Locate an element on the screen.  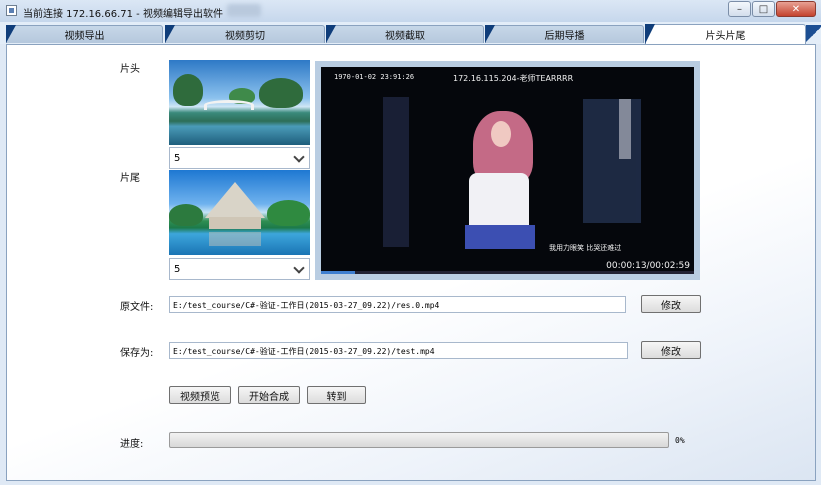
tab-bar: 视频导出 视频剪切 视频截取 后期导播 片头片尾 is located at coordinates (410, 33).